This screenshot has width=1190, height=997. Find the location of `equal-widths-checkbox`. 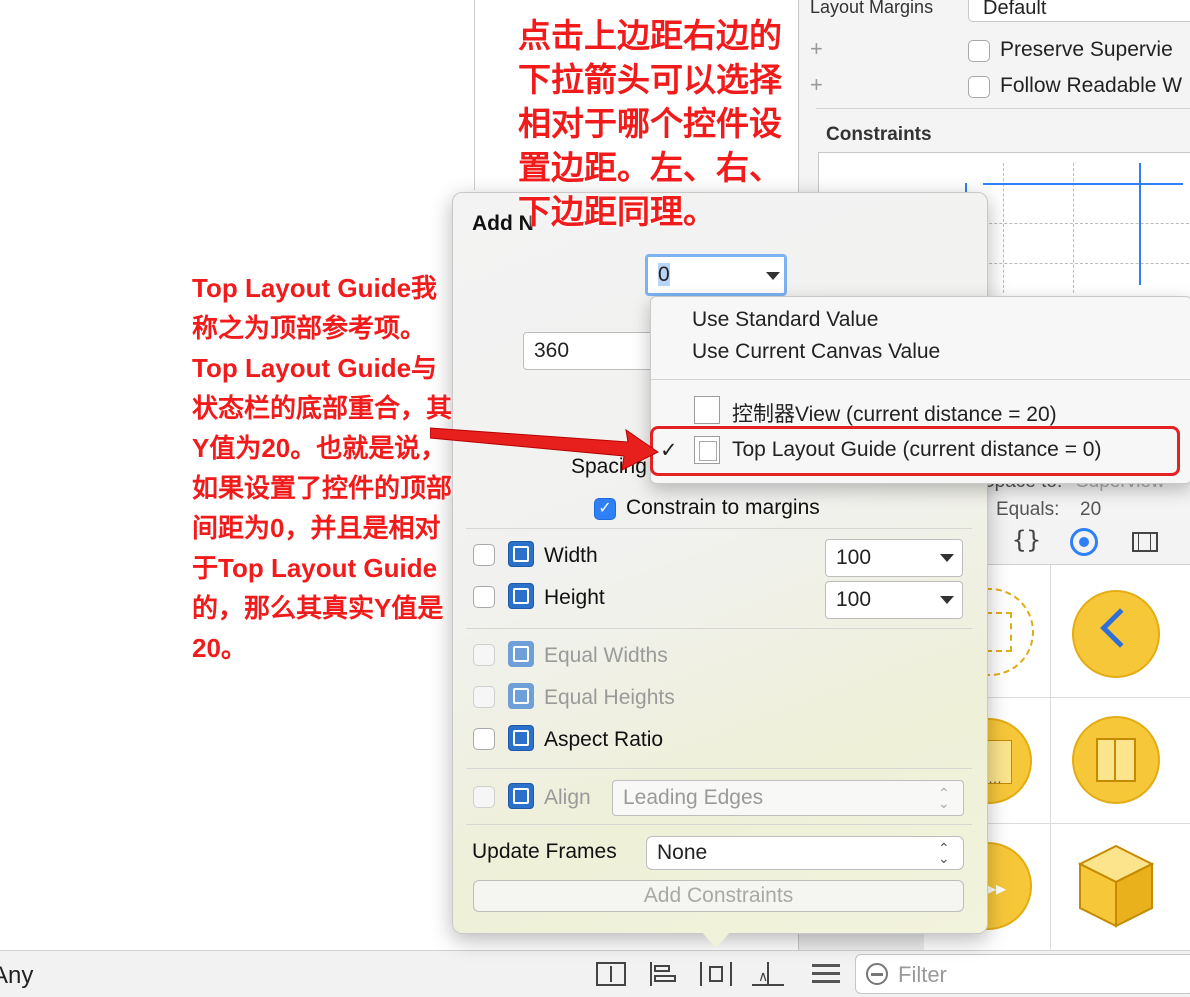

equal-widths-checkbox is located at coordinates (484, 655).